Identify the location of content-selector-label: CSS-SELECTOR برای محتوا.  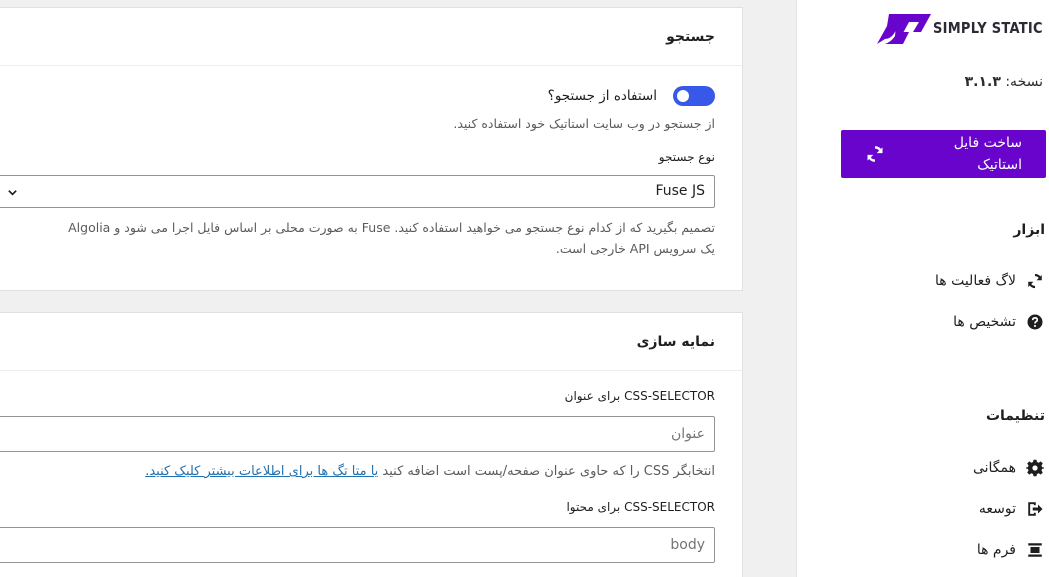
(640, 507).